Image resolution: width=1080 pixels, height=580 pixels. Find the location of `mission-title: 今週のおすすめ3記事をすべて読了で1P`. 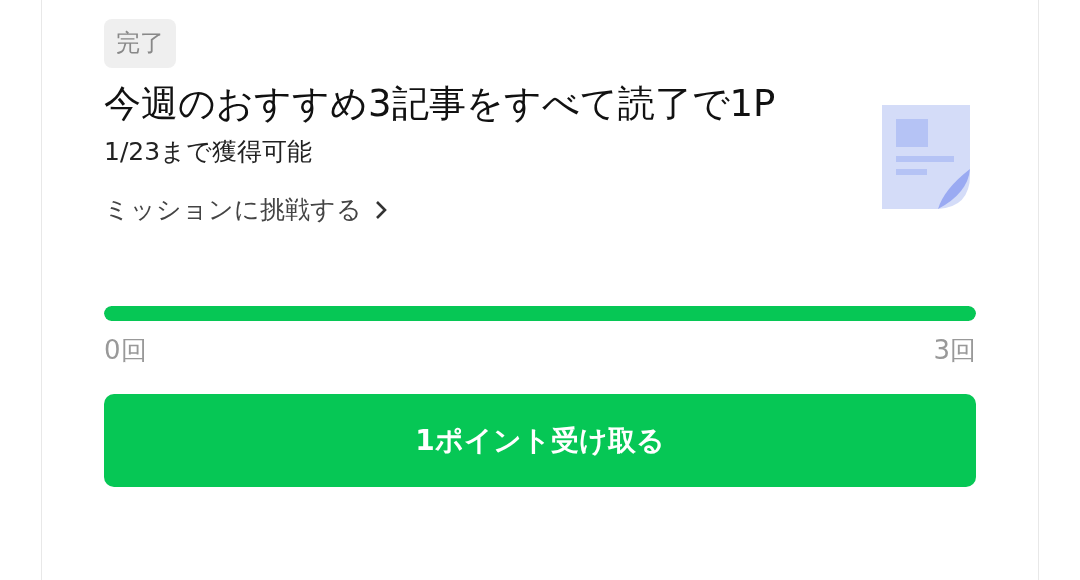

mission-title: 今週のおすすめ3記事をすべて読了で1P is located at coordinates (440, 104).